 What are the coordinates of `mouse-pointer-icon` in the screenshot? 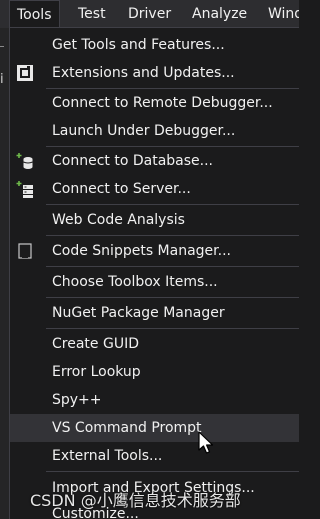 It's located at (206, 442).